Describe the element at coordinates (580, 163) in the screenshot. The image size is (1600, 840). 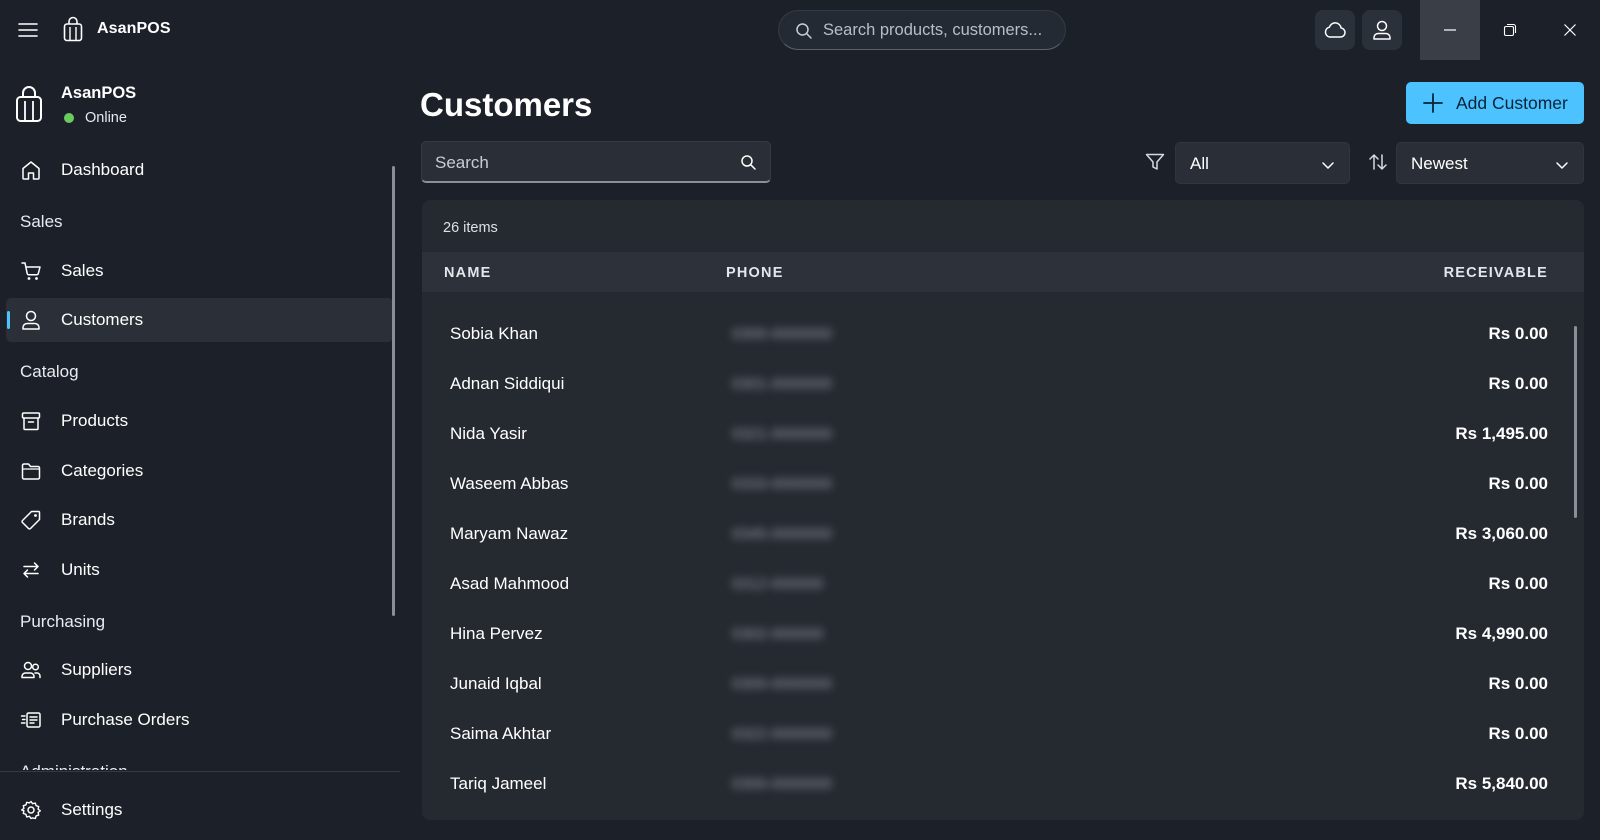
I see `customer-search-input` at that location.